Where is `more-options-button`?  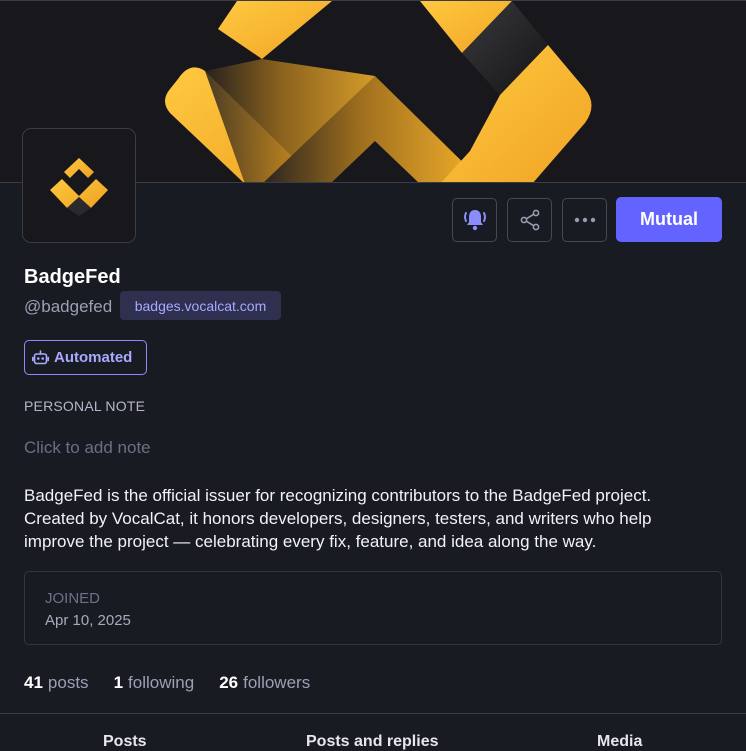 more-options-button is located at coordinates (584, 220).